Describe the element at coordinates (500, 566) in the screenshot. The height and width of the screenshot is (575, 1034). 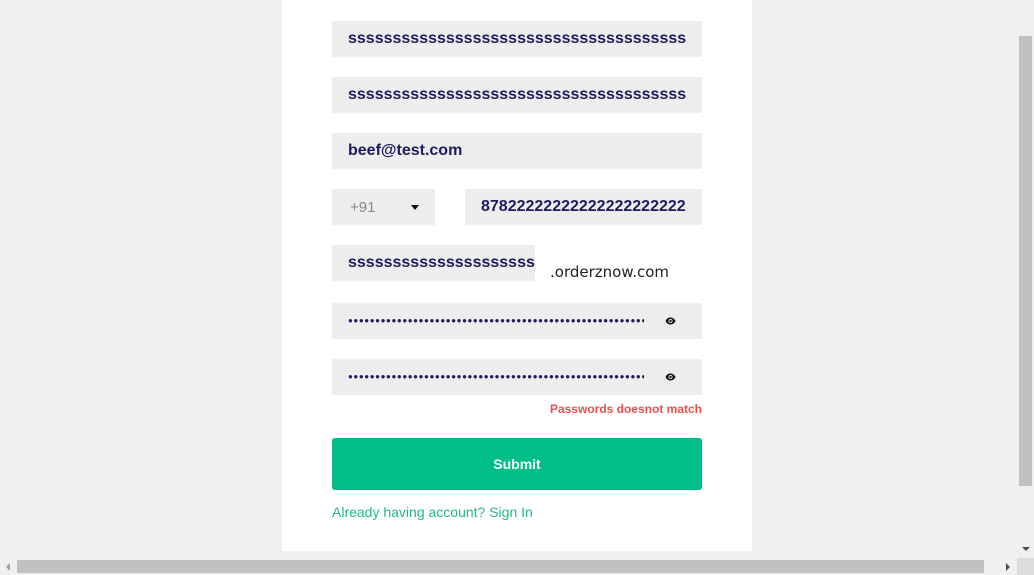
I see `horizontal-scroll-thumb` at that location.